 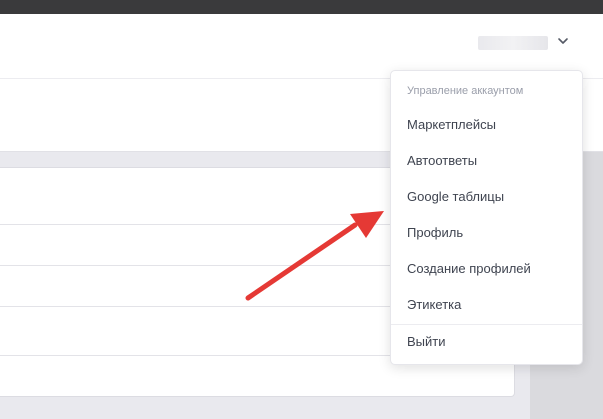 I want to click on menu-item-profile: Профиль, so click(x=486, y=233).